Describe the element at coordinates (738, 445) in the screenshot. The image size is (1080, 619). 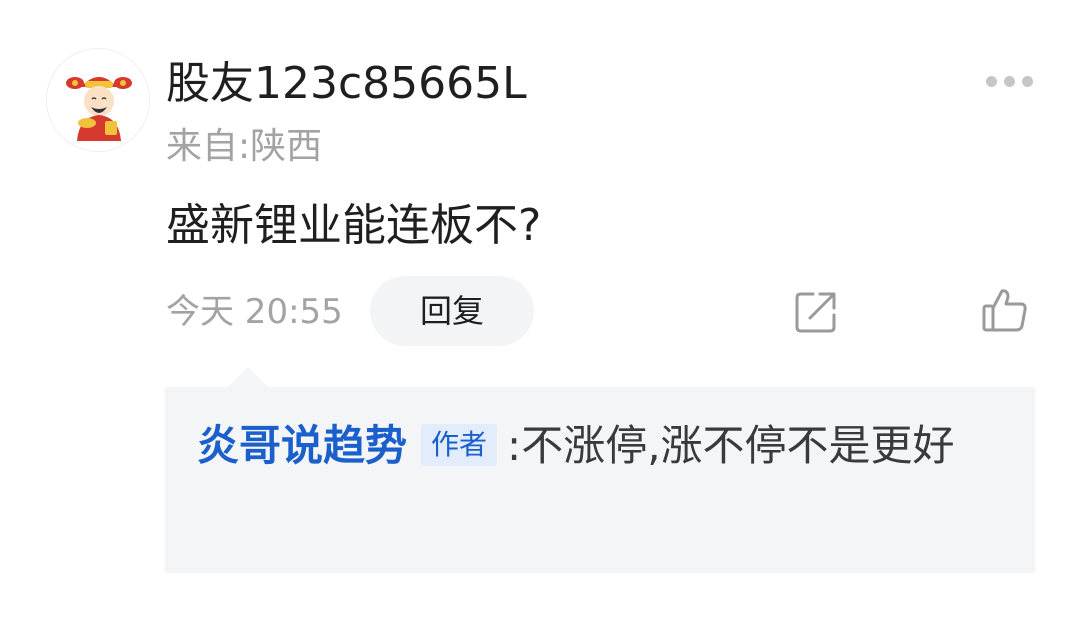
I see `reply-text: 不涨停,涨不停不是更好` at that location.